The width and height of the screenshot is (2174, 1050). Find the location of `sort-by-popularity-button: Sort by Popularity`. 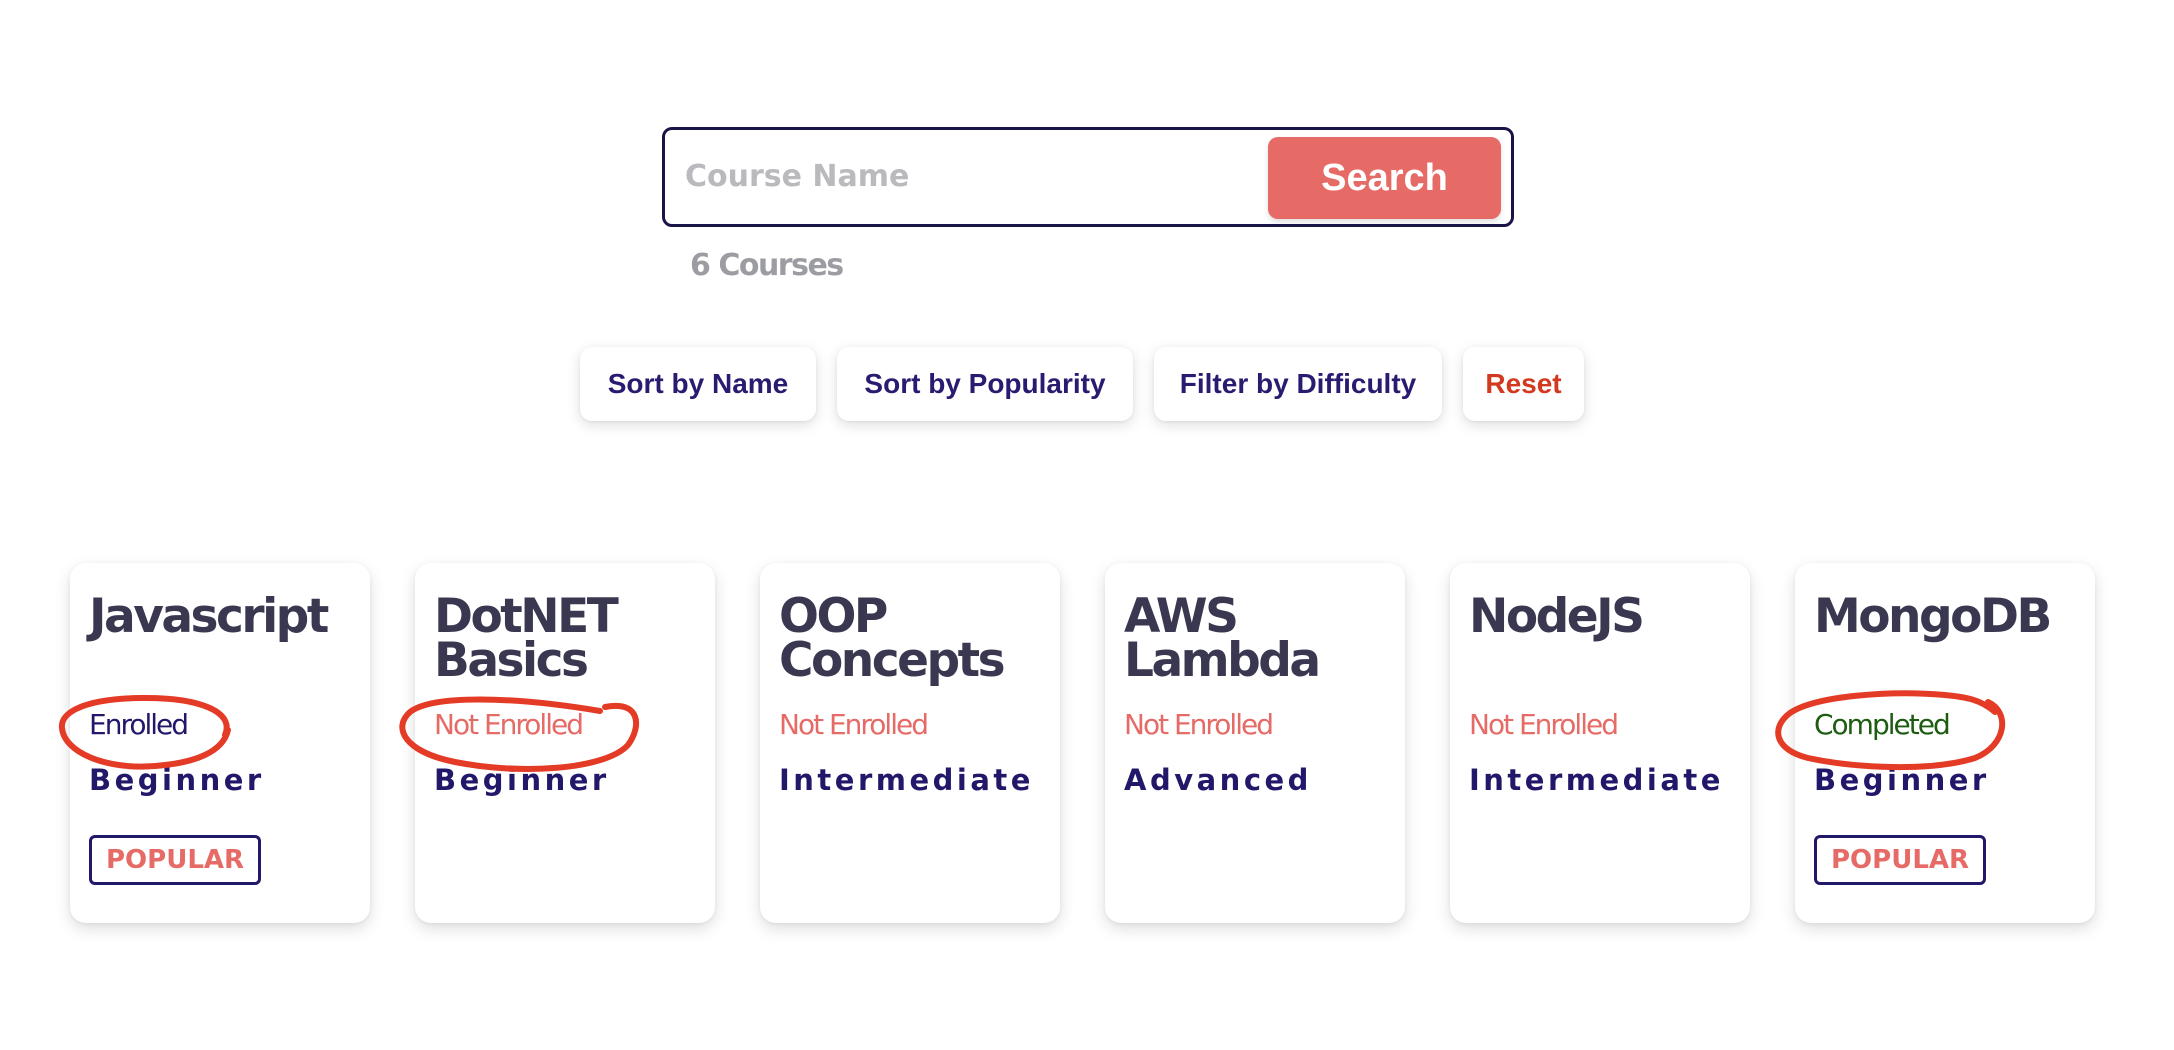

sort-by-popularity-button: Sort by Popularity is located at coordinates (985, 384).